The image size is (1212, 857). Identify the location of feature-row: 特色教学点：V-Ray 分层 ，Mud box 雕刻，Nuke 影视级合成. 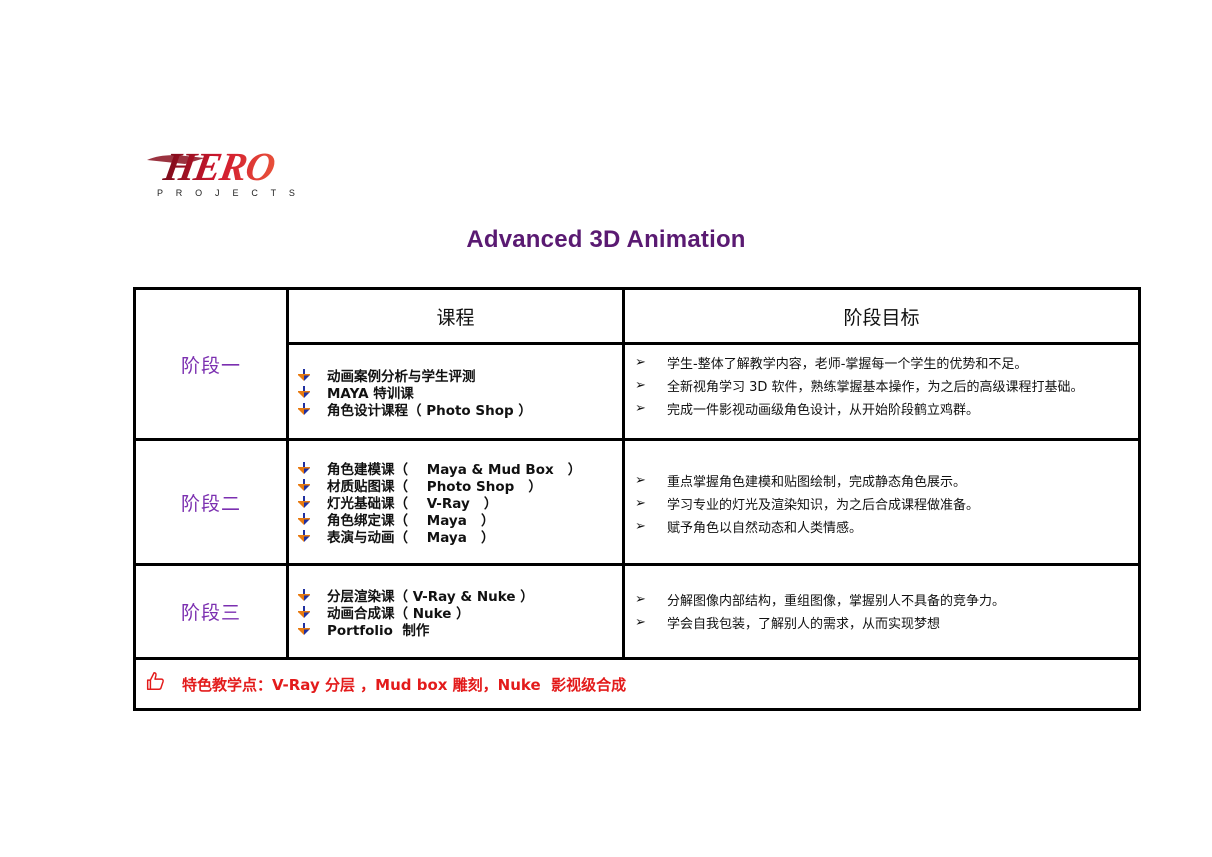
(637, 684).